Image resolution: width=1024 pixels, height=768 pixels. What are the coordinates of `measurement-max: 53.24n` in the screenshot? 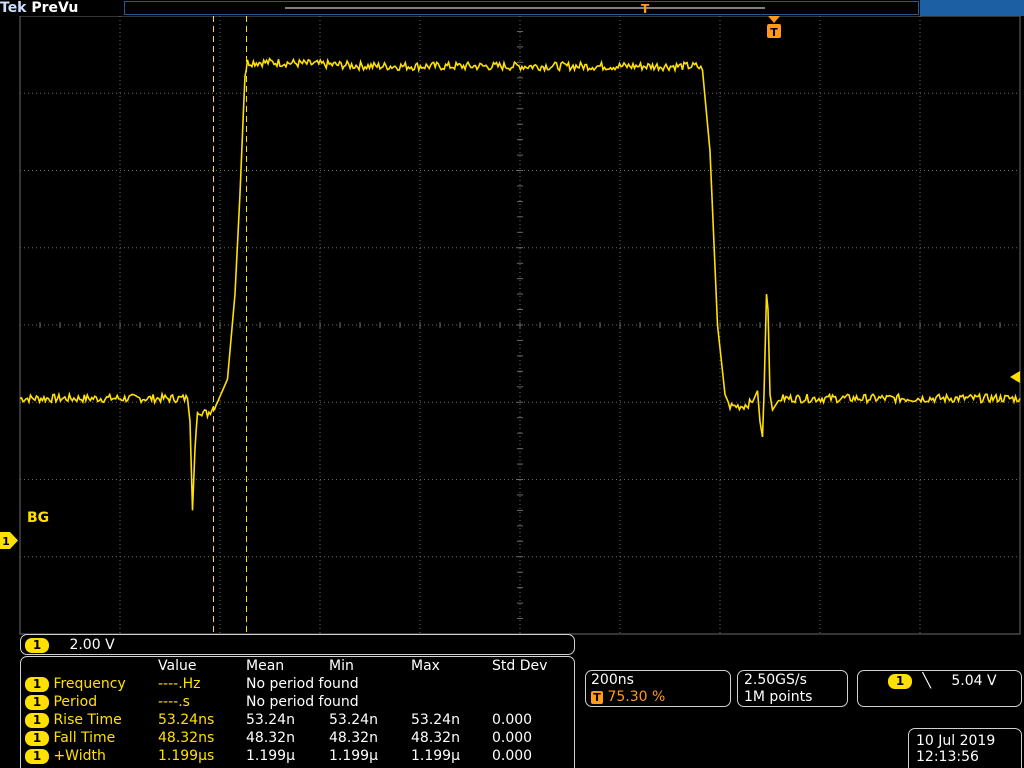 It's located at (435, 720).